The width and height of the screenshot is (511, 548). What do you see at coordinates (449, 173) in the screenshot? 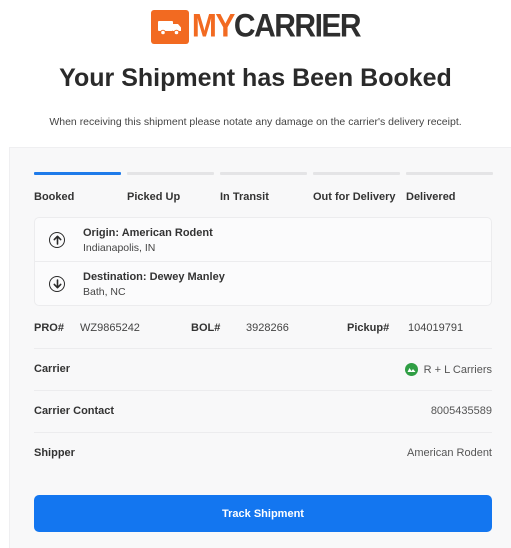
I see `step-bar-delivered` at bounding box center [449, 173].